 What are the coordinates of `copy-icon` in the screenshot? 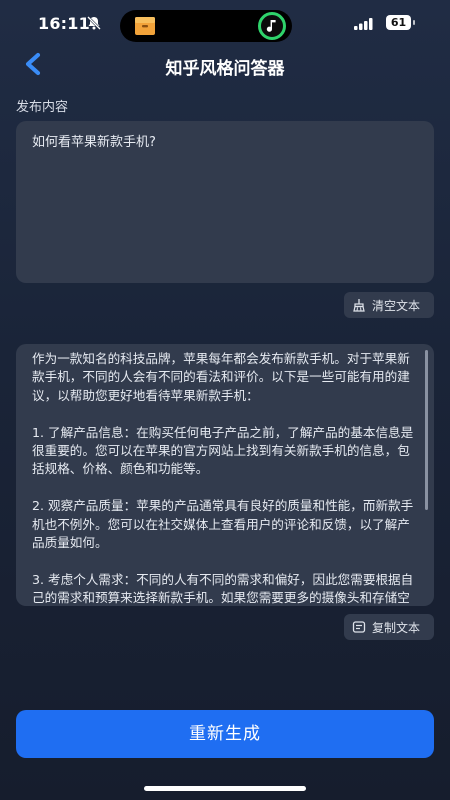 It's located at (359, 627).